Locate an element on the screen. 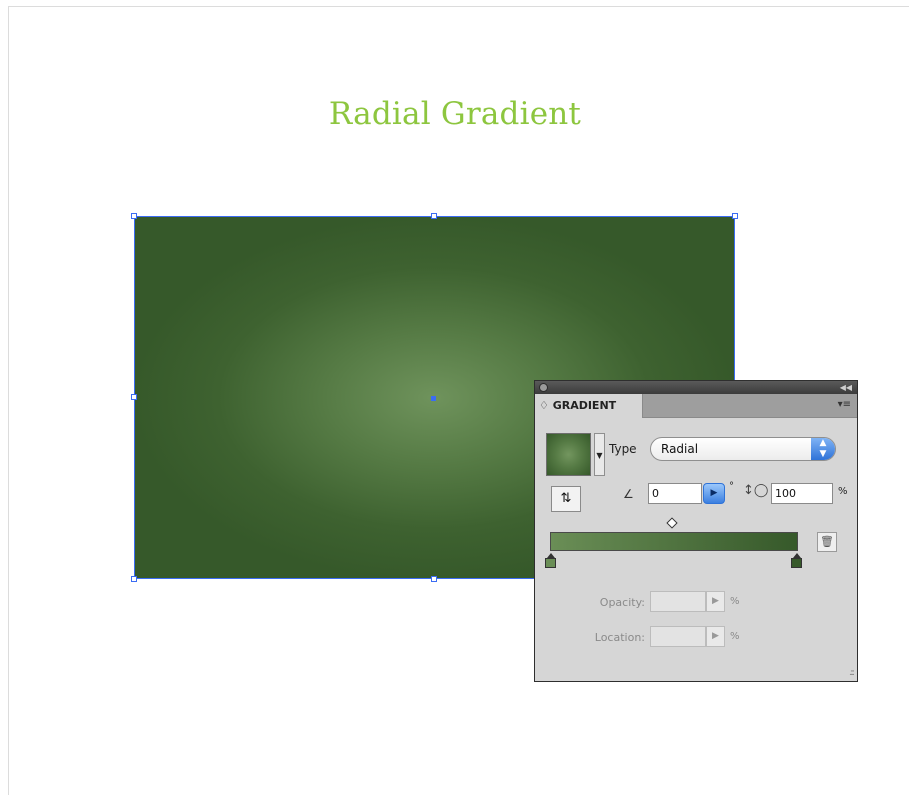 This screenshot has width=910, height=796. reverse-gradient-icon: ⇅ is located at coordinates (566, 498).